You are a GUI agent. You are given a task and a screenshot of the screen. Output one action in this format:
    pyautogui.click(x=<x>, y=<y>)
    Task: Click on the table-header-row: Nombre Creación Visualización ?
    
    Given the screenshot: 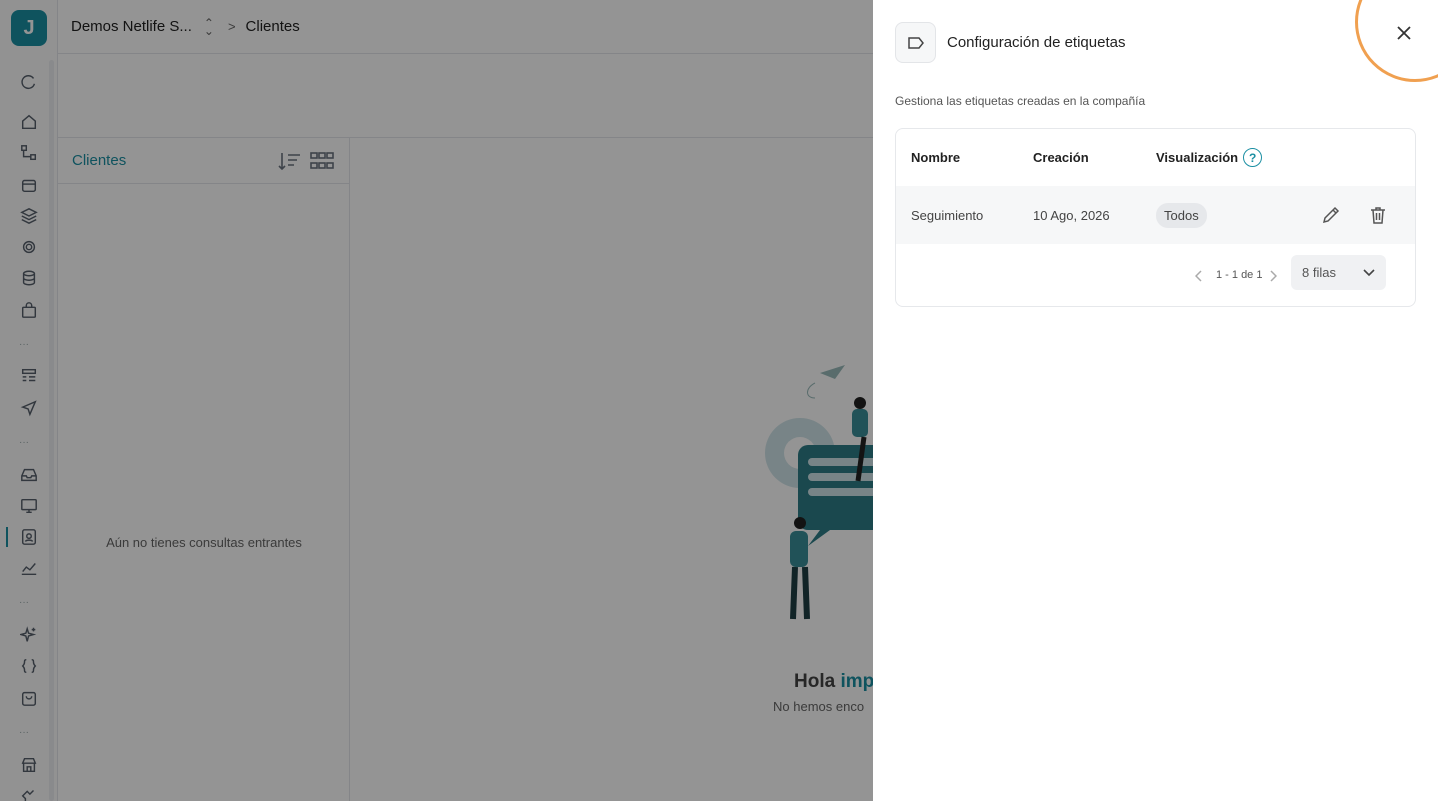 What is the action you would take?
    pyautogui.click(x=1155, y=157)
    